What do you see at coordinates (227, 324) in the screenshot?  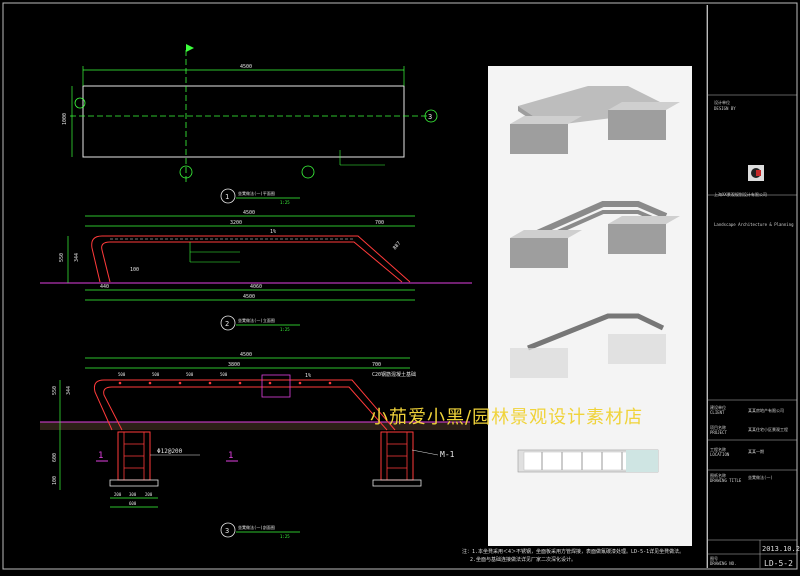 I see `elevation-bubble-number: 2` at bounding box center [227, 324].